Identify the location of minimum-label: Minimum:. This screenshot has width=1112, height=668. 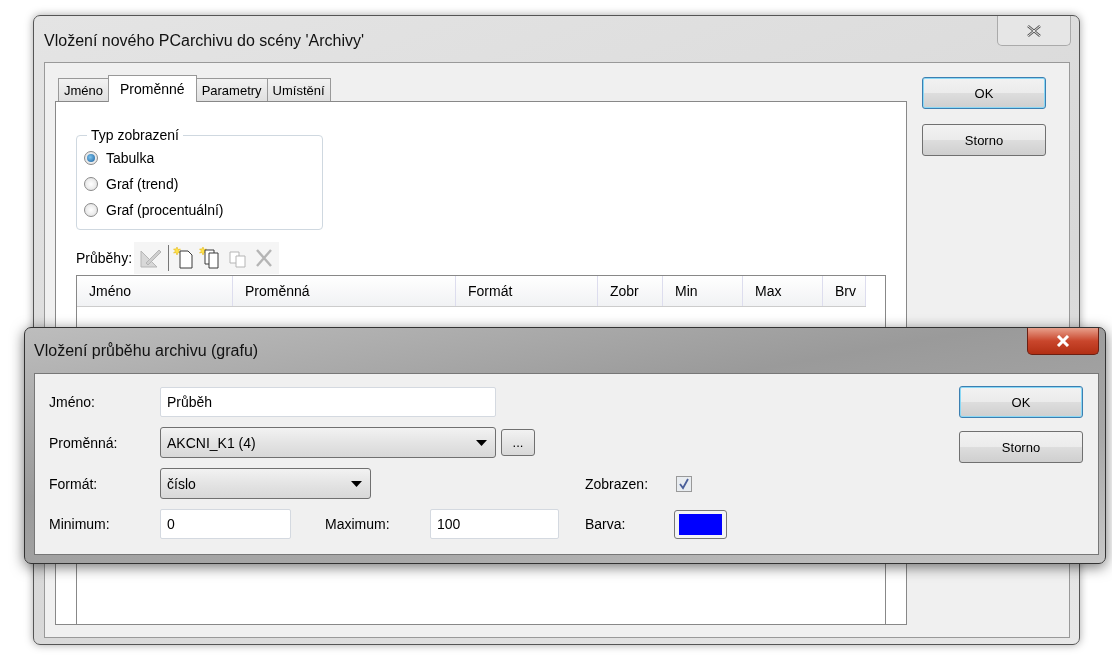
(80, 524).